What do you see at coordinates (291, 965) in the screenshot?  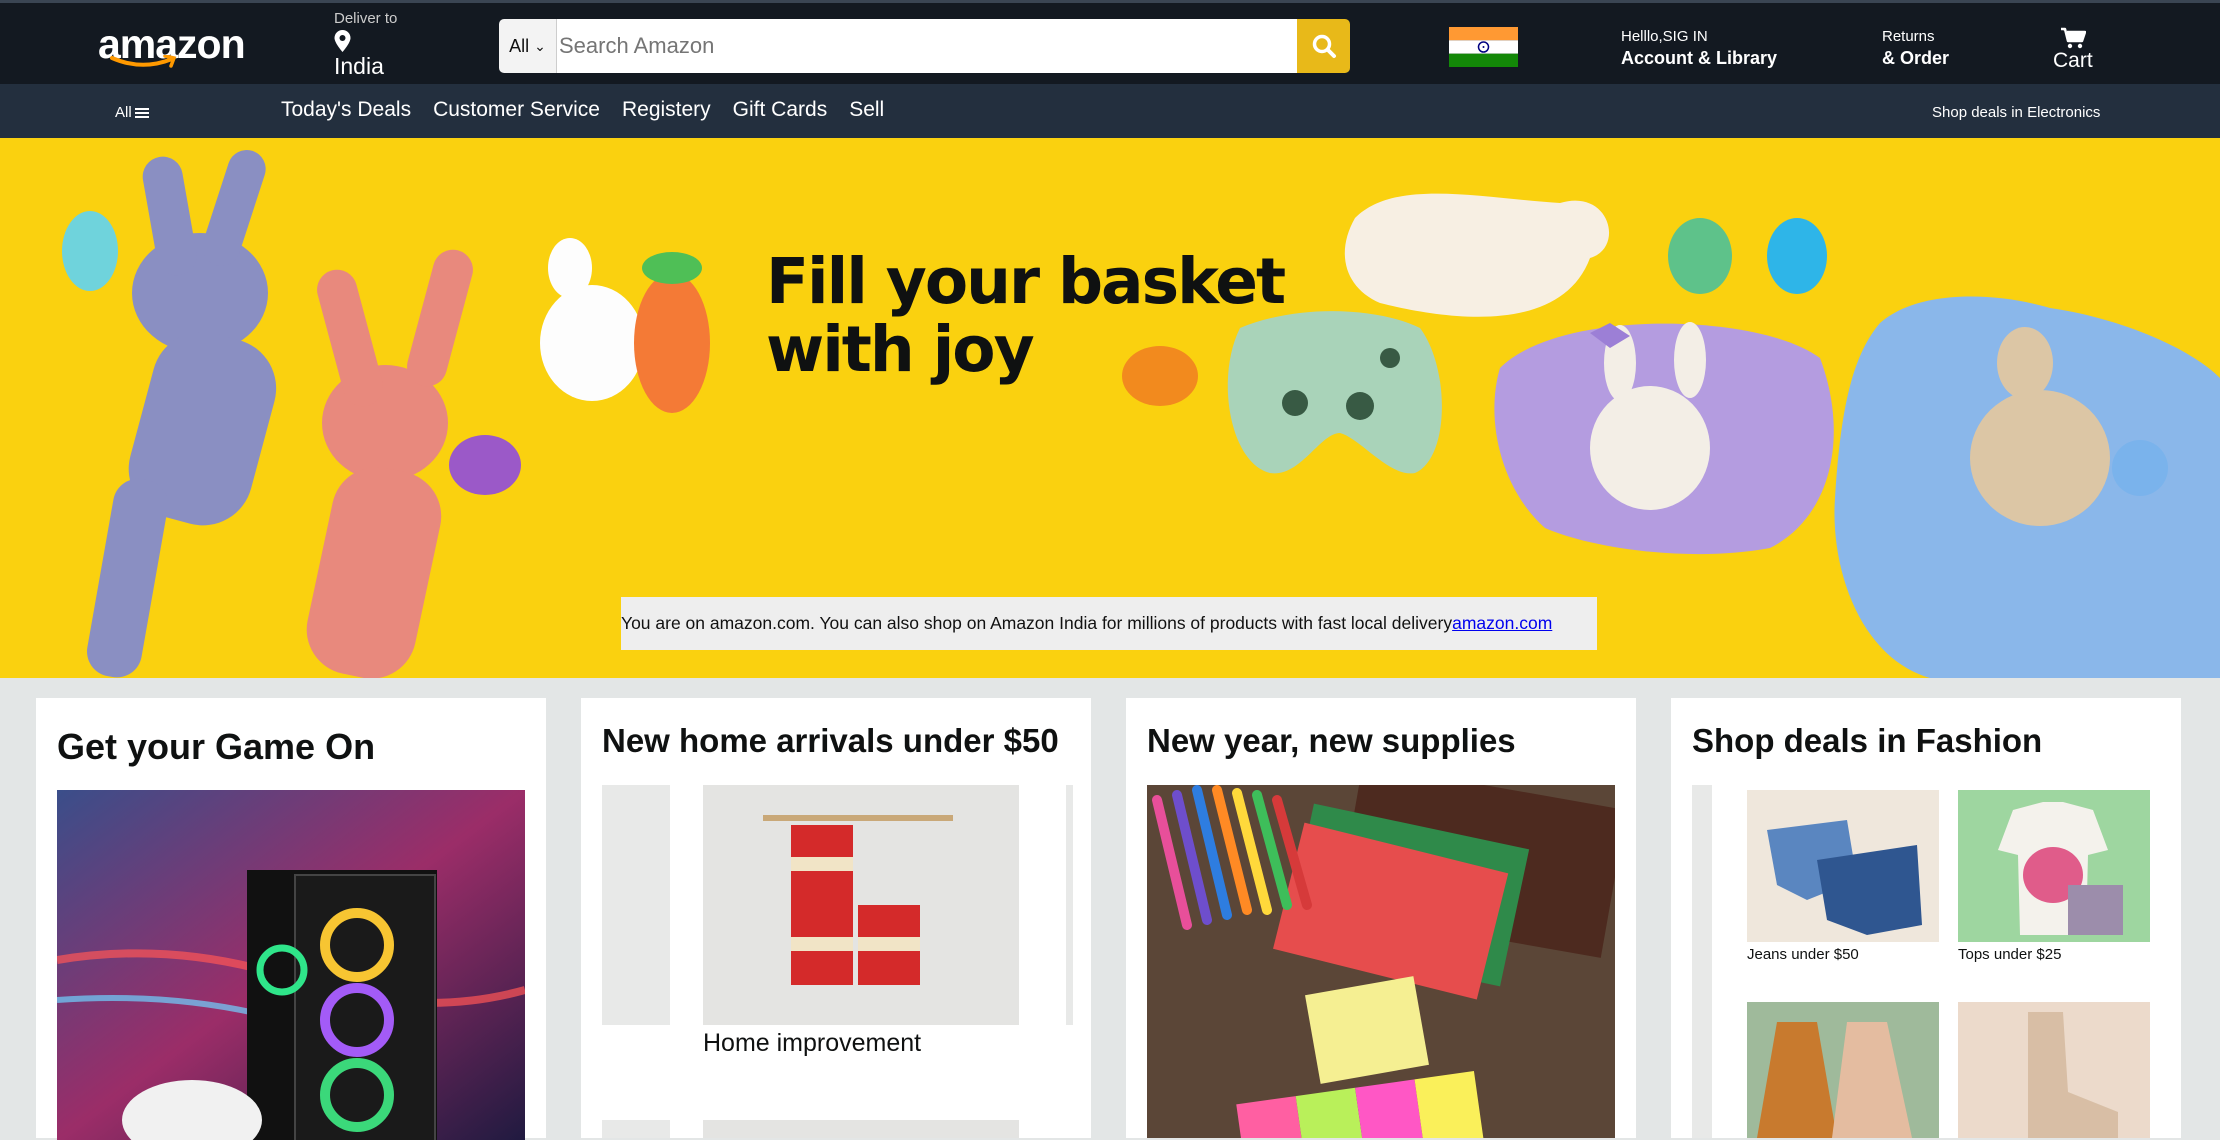 I see `gaming-pc-image` at bounding box center [291, 965].